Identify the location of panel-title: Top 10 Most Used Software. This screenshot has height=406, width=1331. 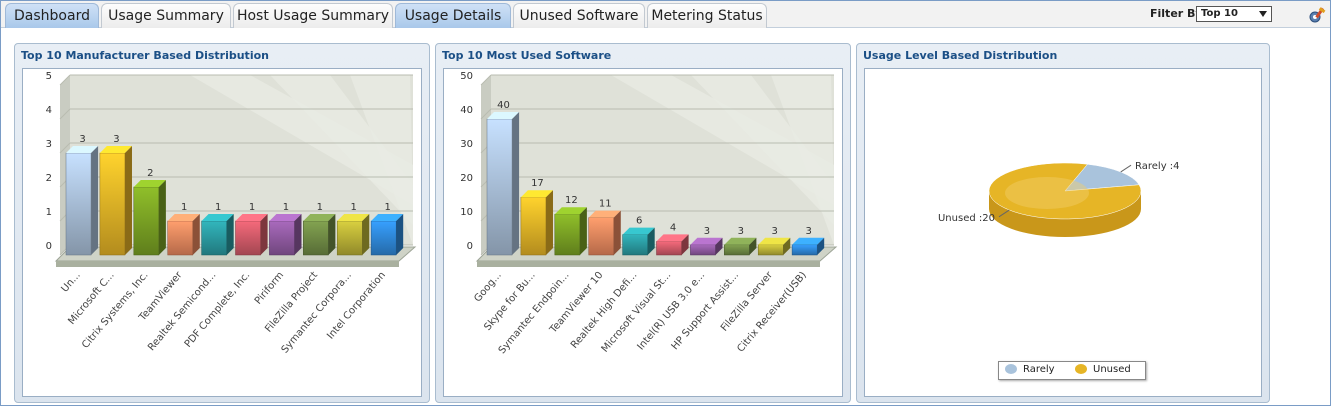
(527, 55).